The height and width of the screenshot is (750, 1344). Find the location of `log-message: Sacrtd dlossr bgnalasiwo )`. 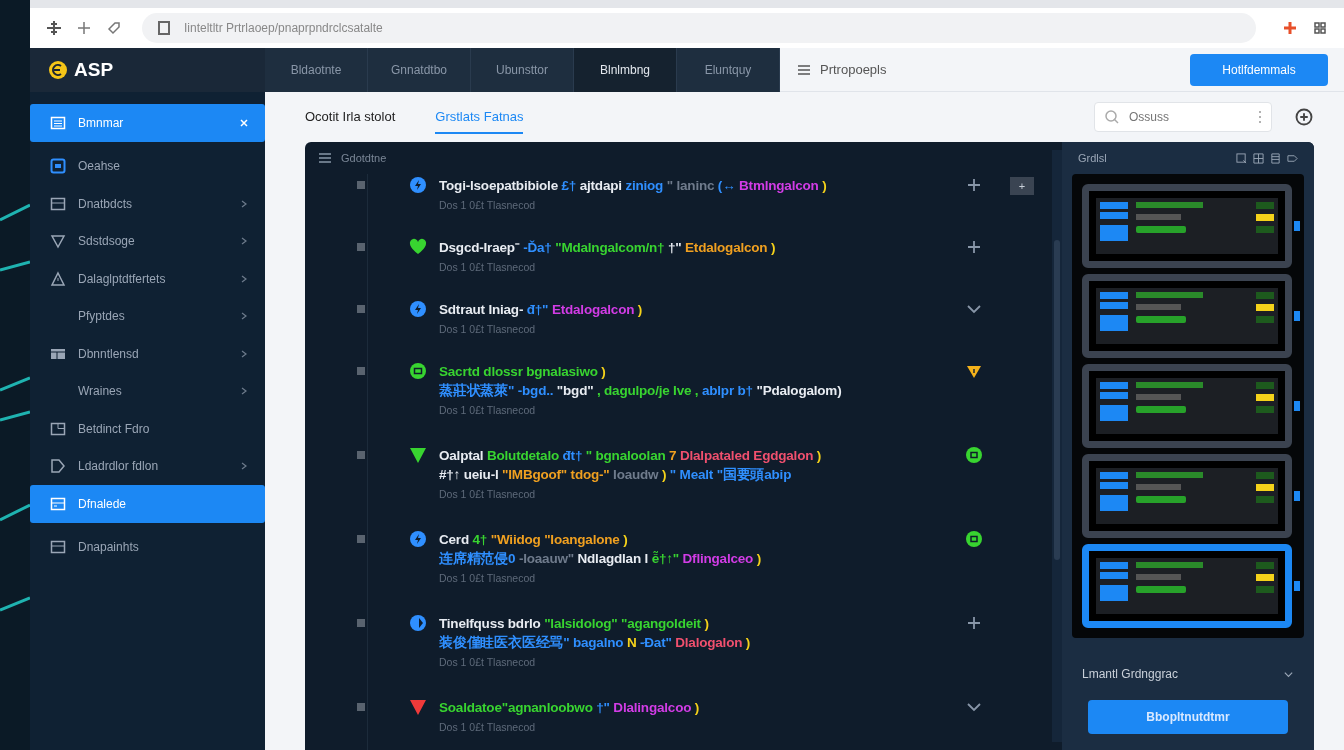

log-message: Sacrtd dlossr bgnalasiwo ) is located at coordinates (523, 372).